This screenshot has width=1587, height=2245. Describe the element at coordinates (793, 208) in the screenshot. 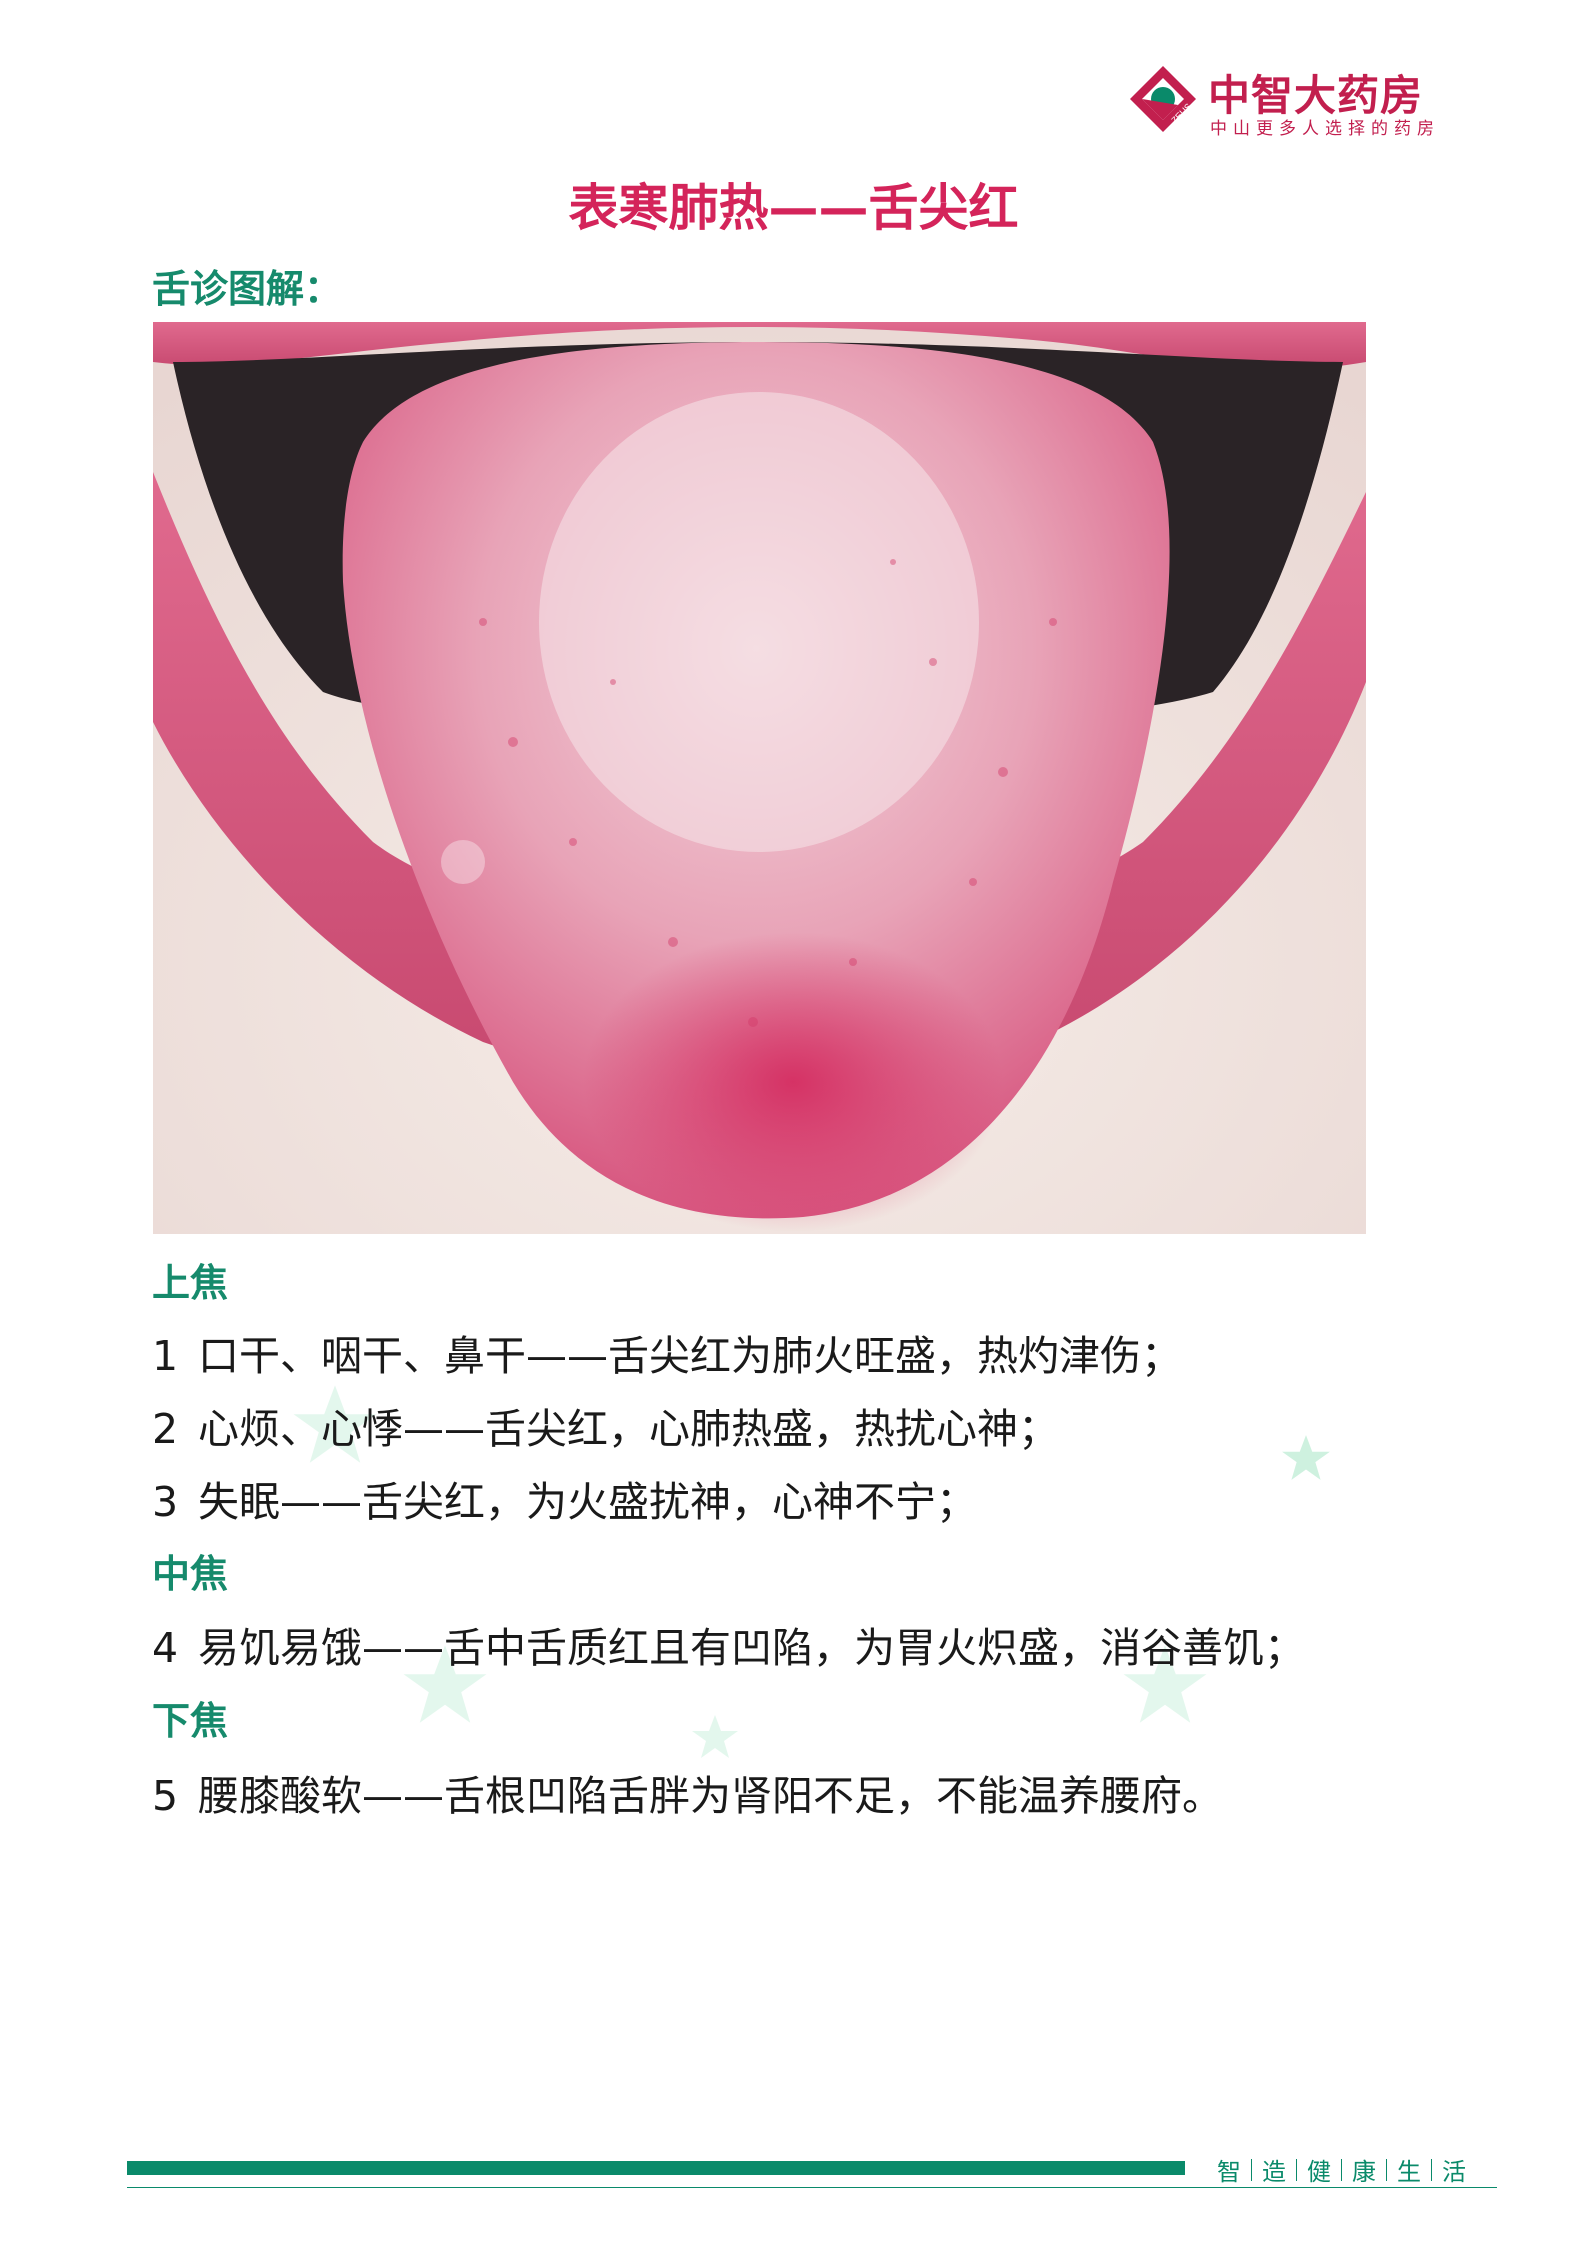

I see `page-title: 表寒肺热——舌尖红` at that location.